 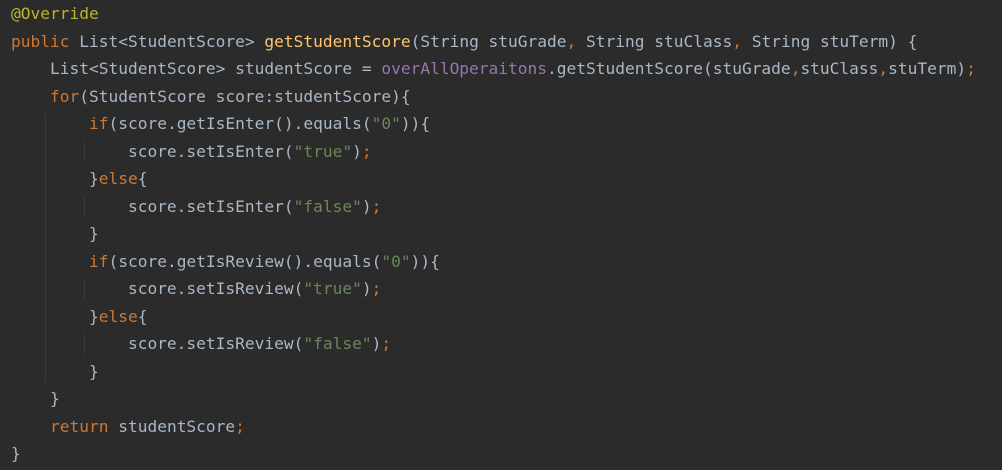 I want to click on code-line: for(StudentScore score:studentScore){, so click(x=211, y=96).